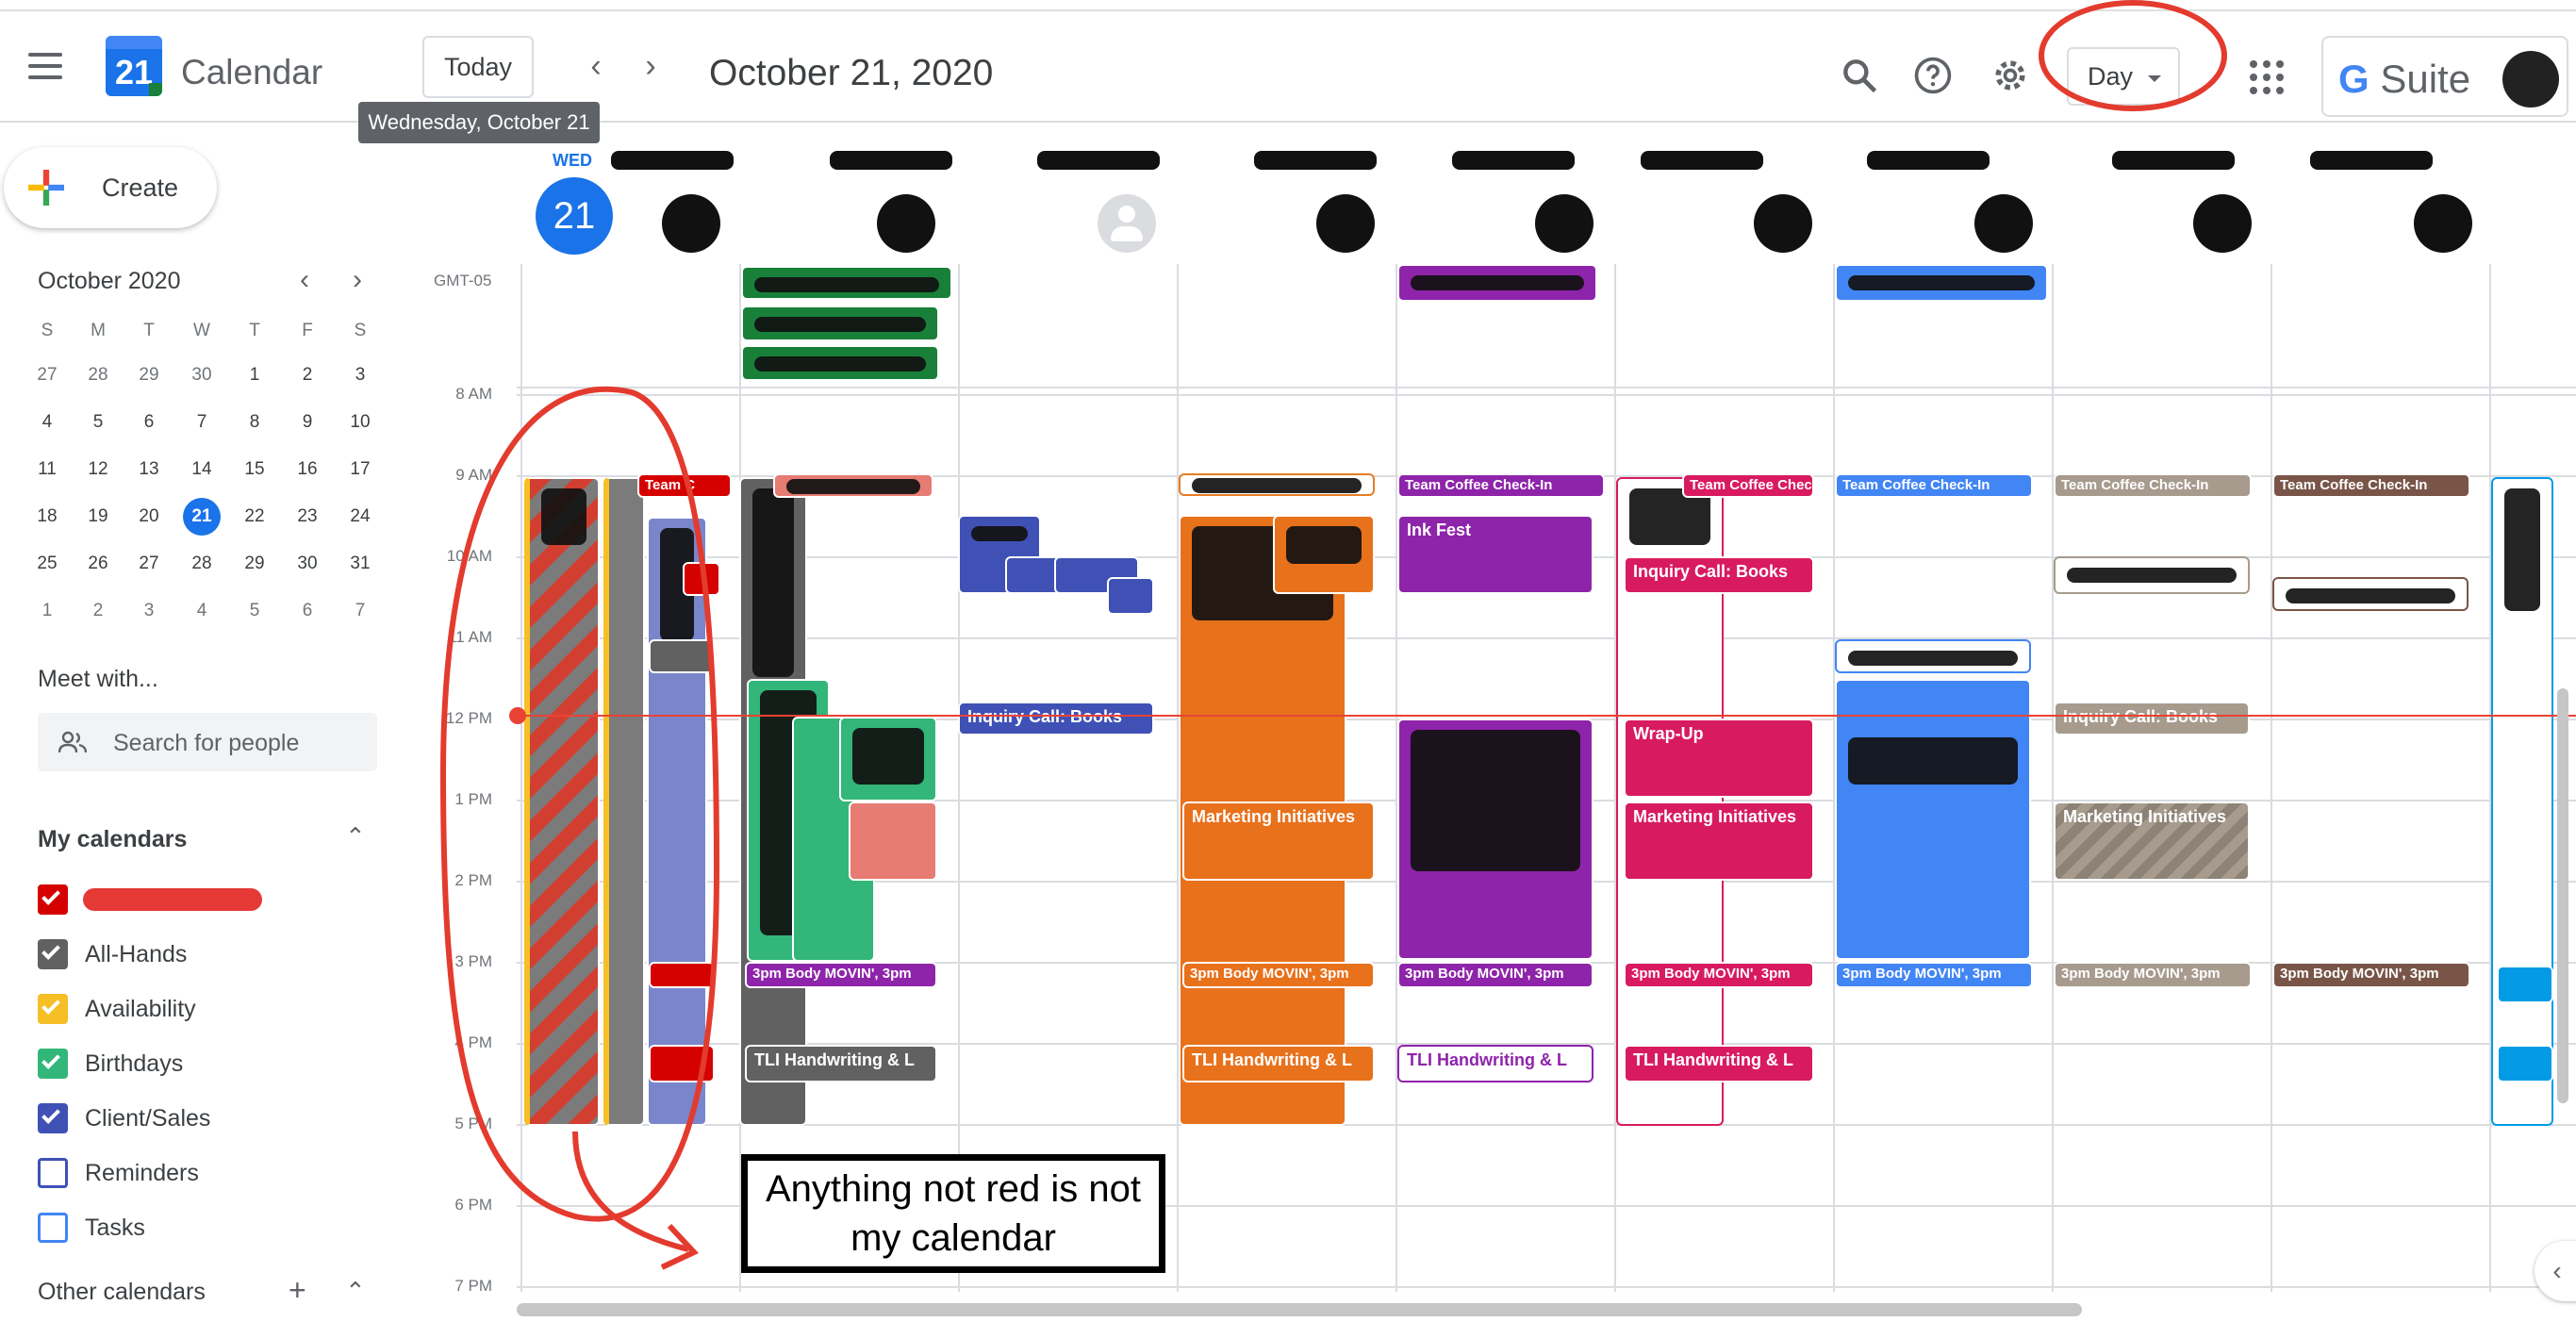 This screenshot has width=2576, height=1322. What do you see at coordinates (149, 469) in the screenshot?
I see `mini-calendar-day: 13` at bounding box center [149, 469].